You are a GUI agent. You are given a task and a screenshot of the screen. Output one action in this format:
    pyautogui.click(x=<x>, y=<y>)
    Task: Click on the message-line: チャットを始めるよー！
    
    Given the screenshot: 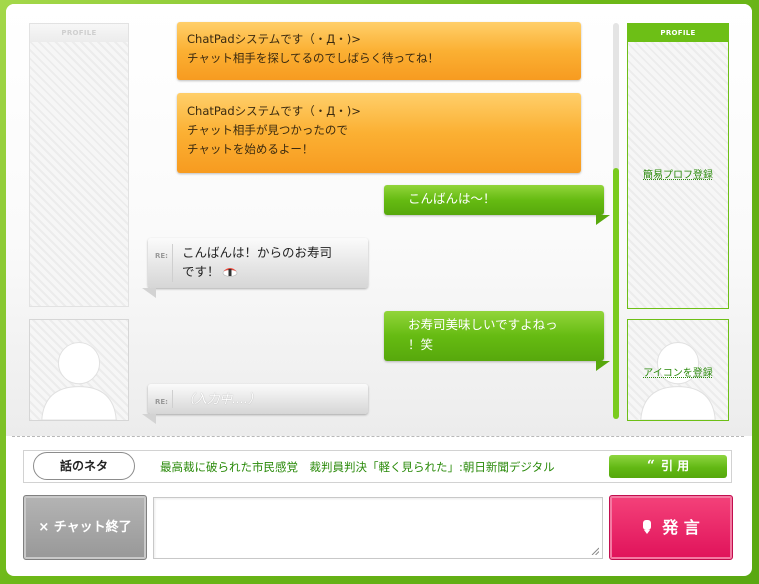 What is the action you would take?
    pyautogui.click(x=250, y=149)
    